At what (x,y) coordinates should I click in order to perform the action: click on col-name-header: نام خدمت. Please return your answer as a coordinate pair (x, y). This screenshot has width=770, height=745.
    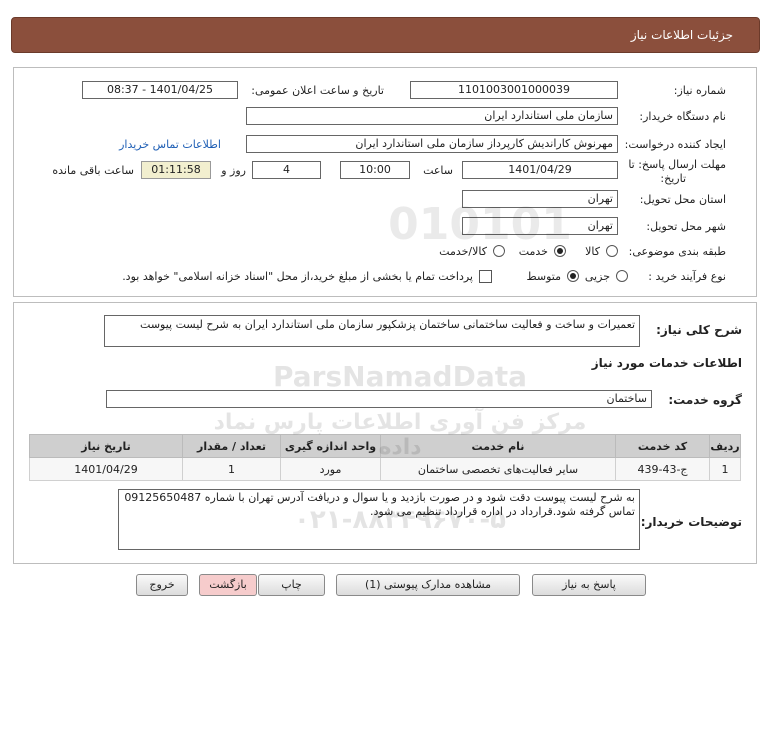
    Looking at the image, I should click on (498, 446).